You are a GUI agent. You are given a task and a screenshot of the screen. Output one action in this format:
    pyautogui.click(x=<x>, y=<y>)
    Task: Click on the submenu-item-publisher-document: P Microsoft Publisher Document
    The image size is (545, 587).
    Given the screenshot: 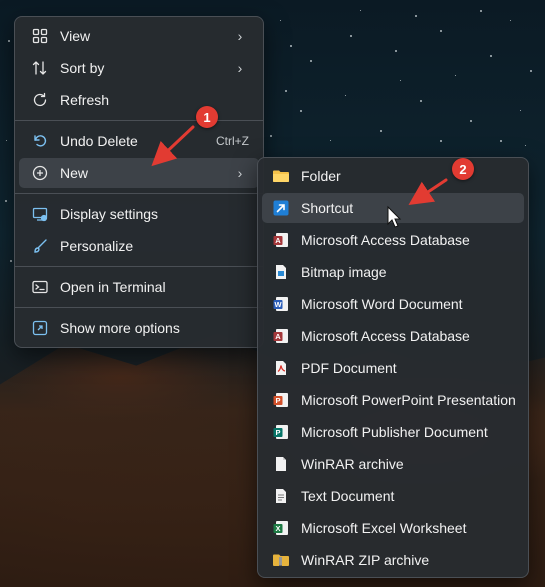 What is the action you would take?
    pyautogui.click(x=393, y=432)
    